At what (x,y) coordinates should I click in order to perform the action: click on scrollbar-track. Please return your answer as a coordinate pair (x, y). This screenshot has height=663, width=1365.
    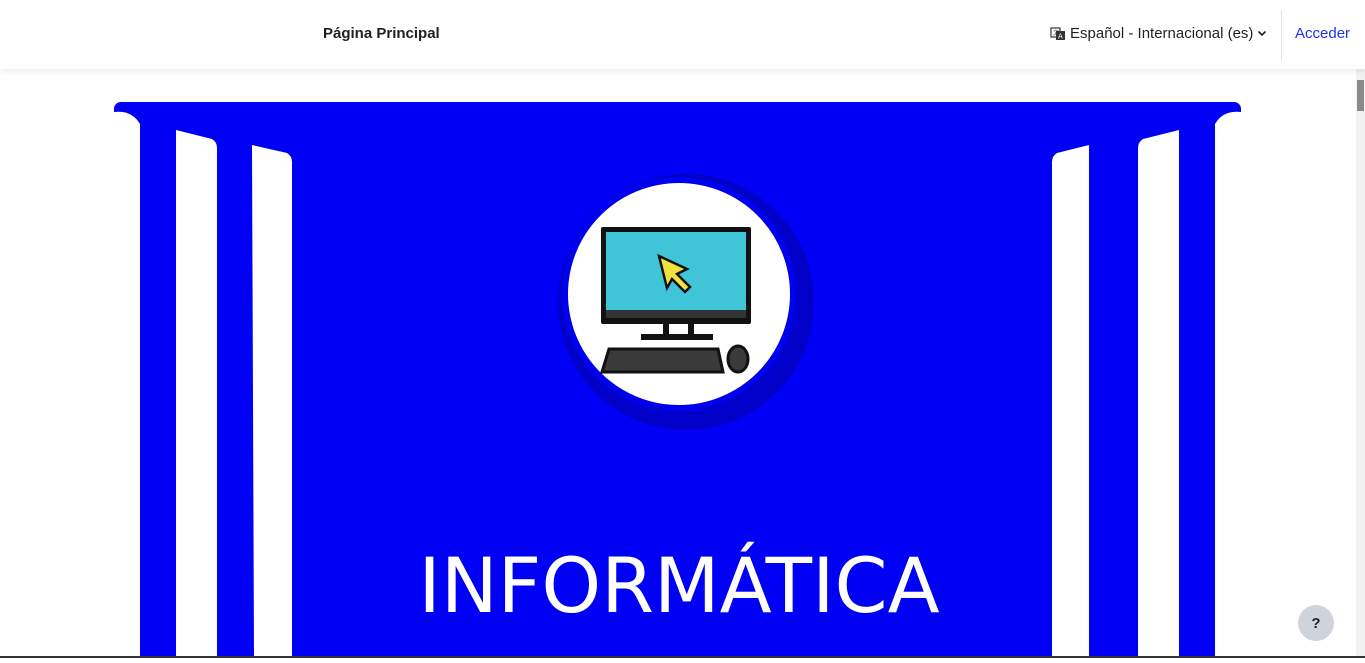
    Looking at the image, I should click on (1360, 363).